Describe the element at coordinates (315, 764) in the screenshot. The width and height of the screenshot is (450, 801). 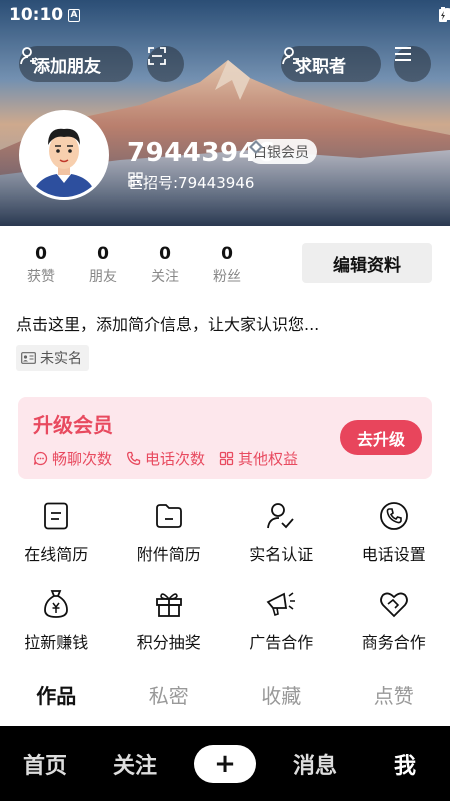
I see `nav-messages: 消息` at that location.